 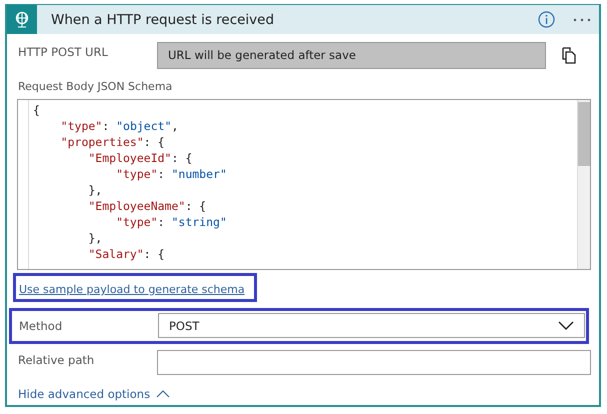 What do you see at coordinates (171, 222) in the screenshot?
I see `code-line: "type": "string"` at bounding box center [171, 222].